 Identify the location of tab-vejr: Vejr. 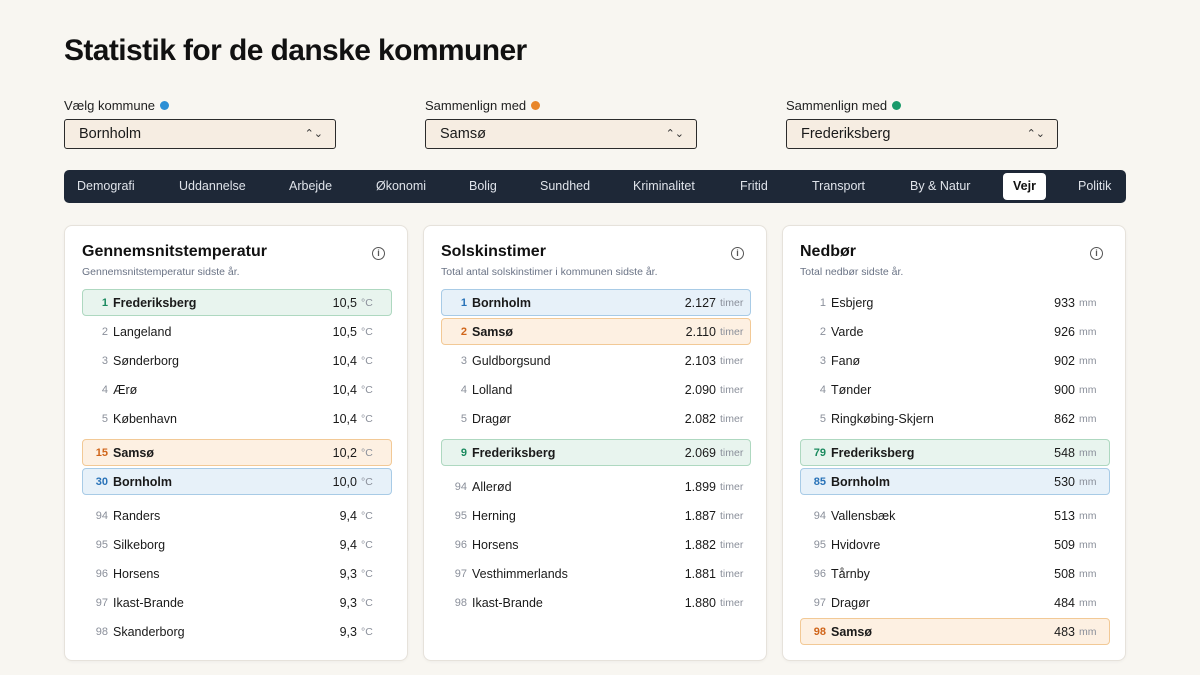
(1024, 186).